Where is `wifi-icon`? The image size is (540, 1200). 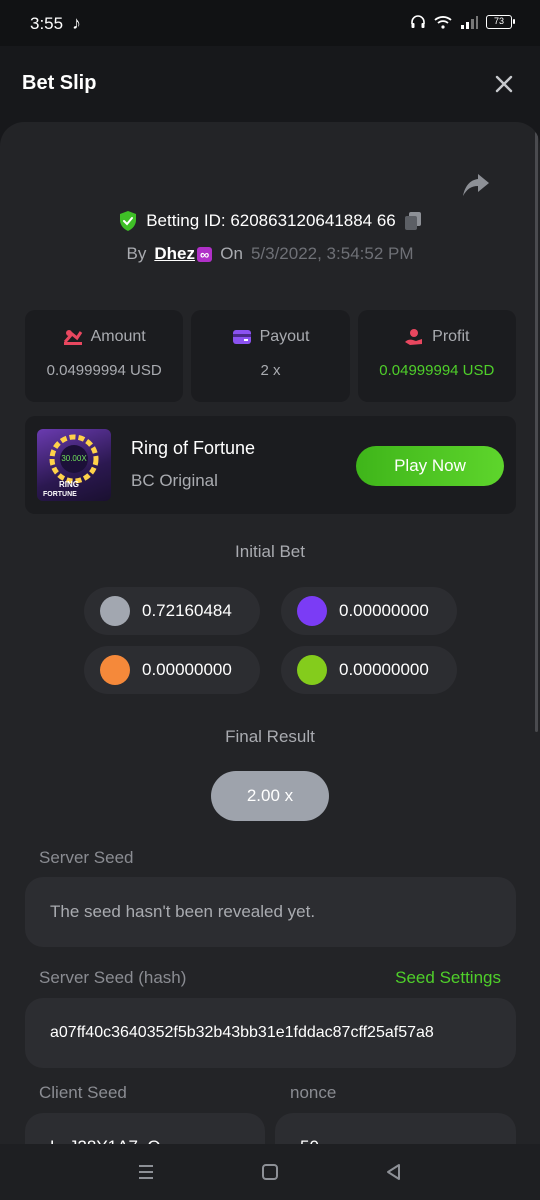
wifi-icon is located at coordinates (443, 22).